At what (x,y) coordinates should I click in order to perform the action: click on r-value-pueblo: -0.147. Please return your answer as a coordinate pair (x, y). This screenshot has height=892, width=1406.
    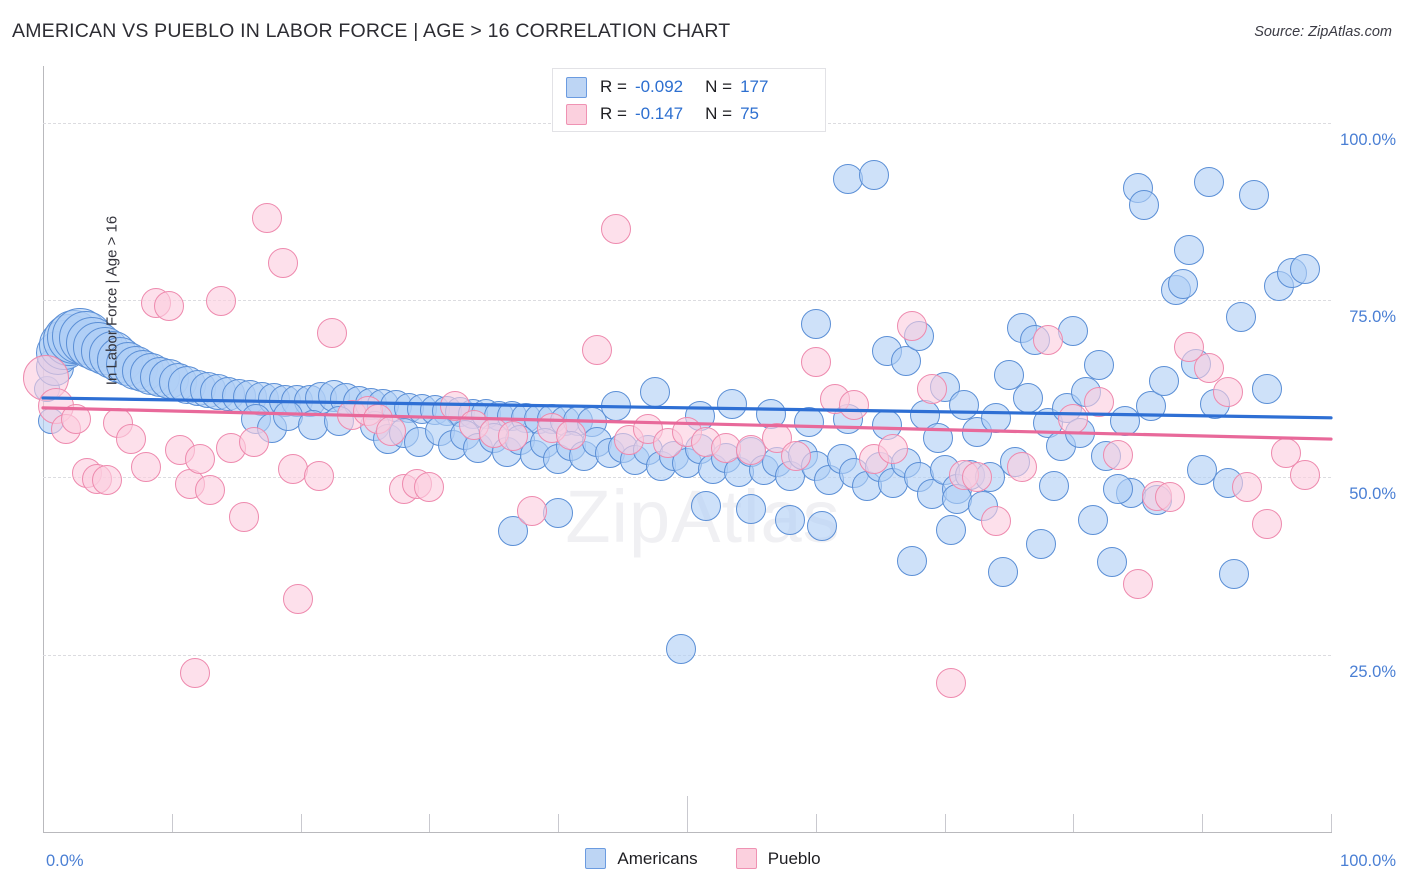
    Looking at the image, I should click on (659, 113).